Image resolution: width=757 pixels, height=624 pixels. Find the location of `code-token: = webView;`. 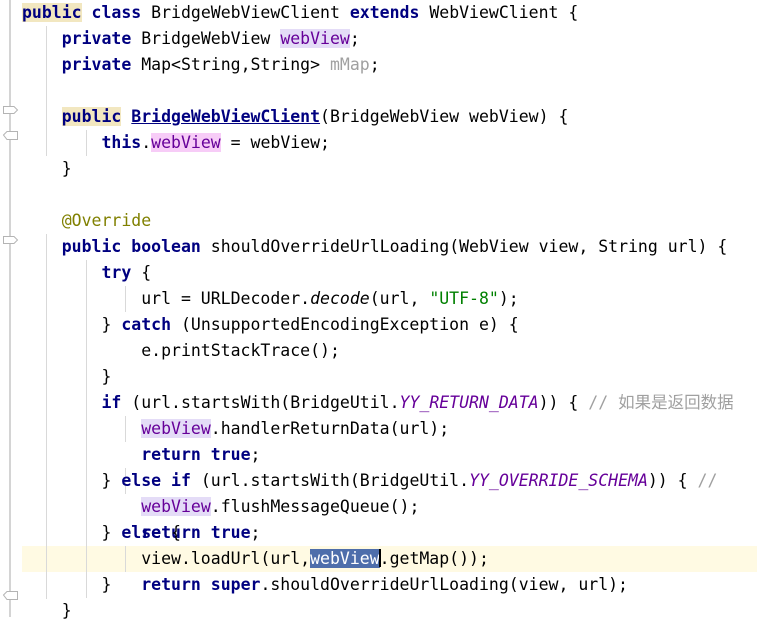

code-token: = webView; is located at coordinates (275, 142).